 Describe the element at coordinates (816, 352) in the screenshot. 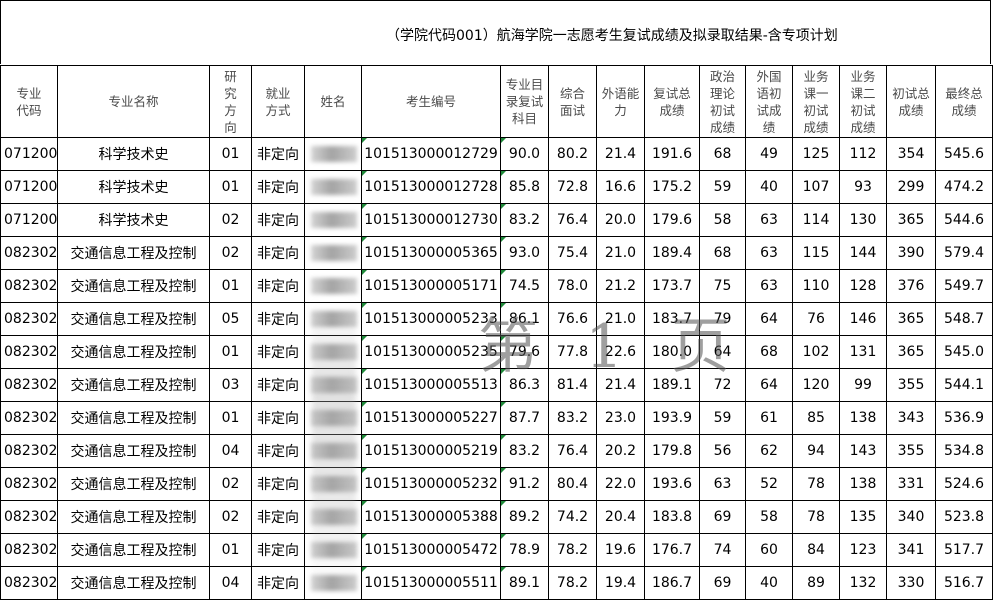

I see `cell-b1: 102` at that location.